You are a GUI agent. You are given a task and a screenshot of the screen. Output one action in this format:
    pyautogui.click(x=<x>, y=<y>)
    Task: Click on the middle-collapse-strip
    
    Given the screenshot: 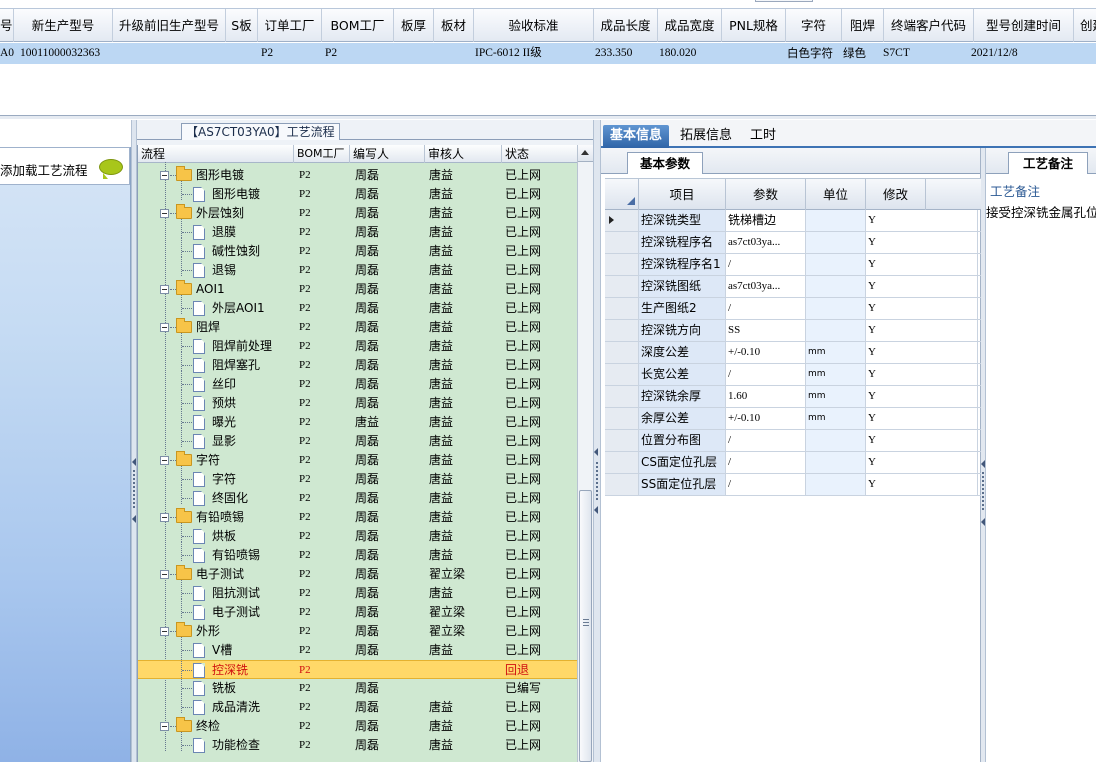 What is the action you would take?
    pyautogui.click(x=597, y=441)
    